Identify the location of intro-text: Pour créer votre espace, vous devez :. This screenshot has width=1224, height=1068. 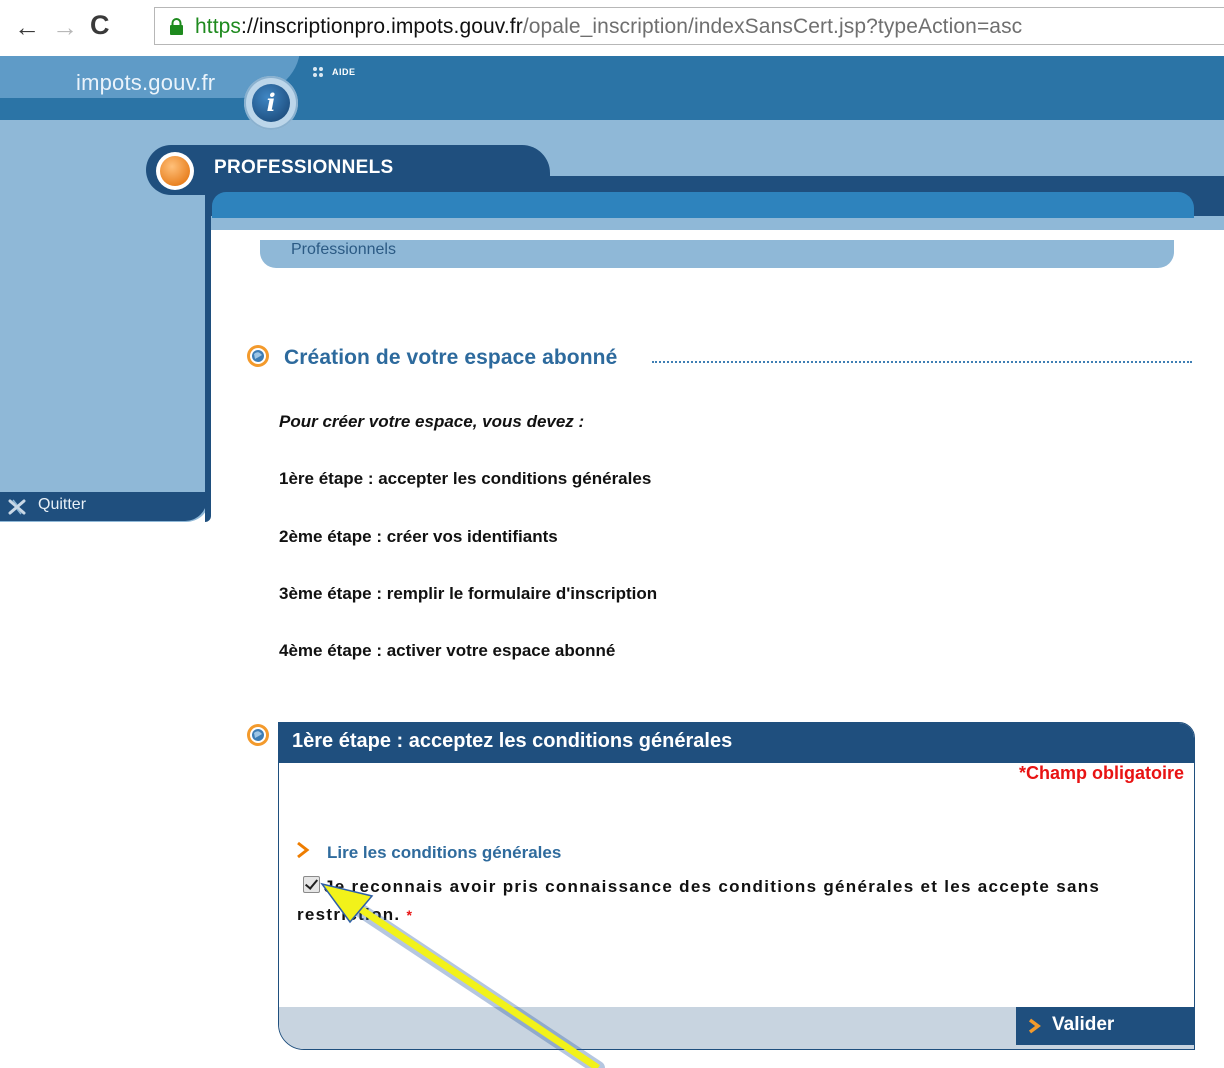
(432, 421).